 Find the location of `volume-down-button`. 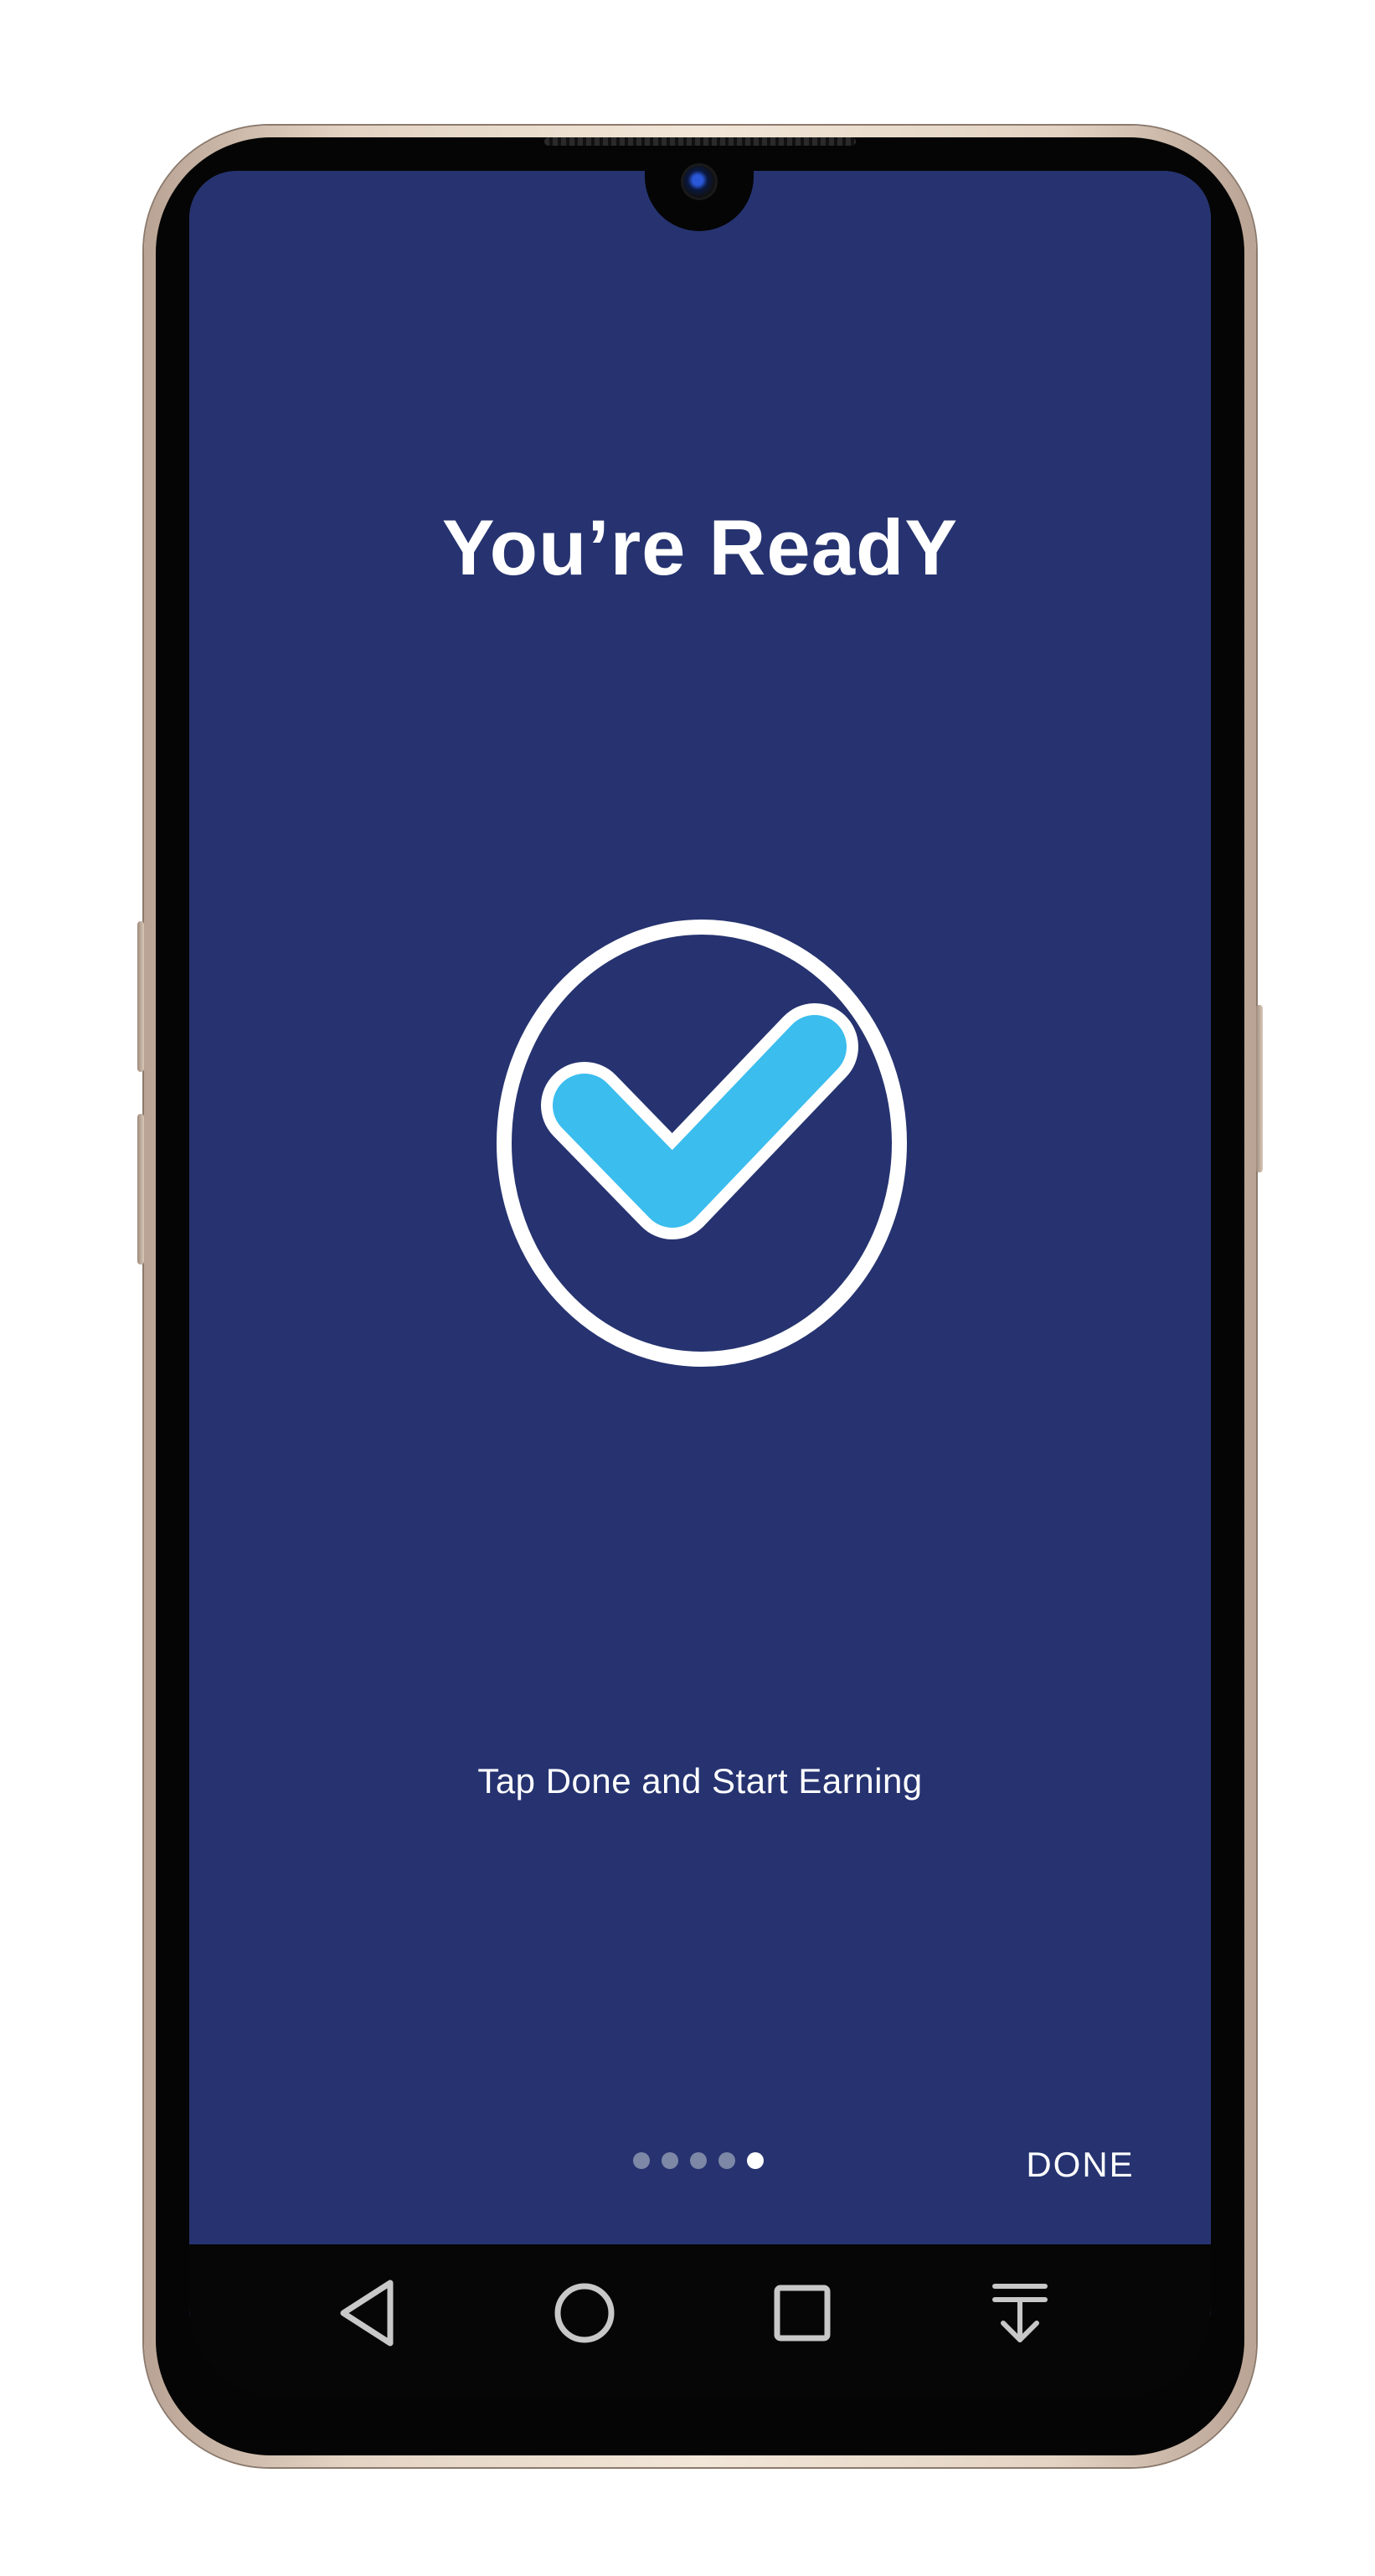

volume-down-button is located at coordinates (140, 1189).